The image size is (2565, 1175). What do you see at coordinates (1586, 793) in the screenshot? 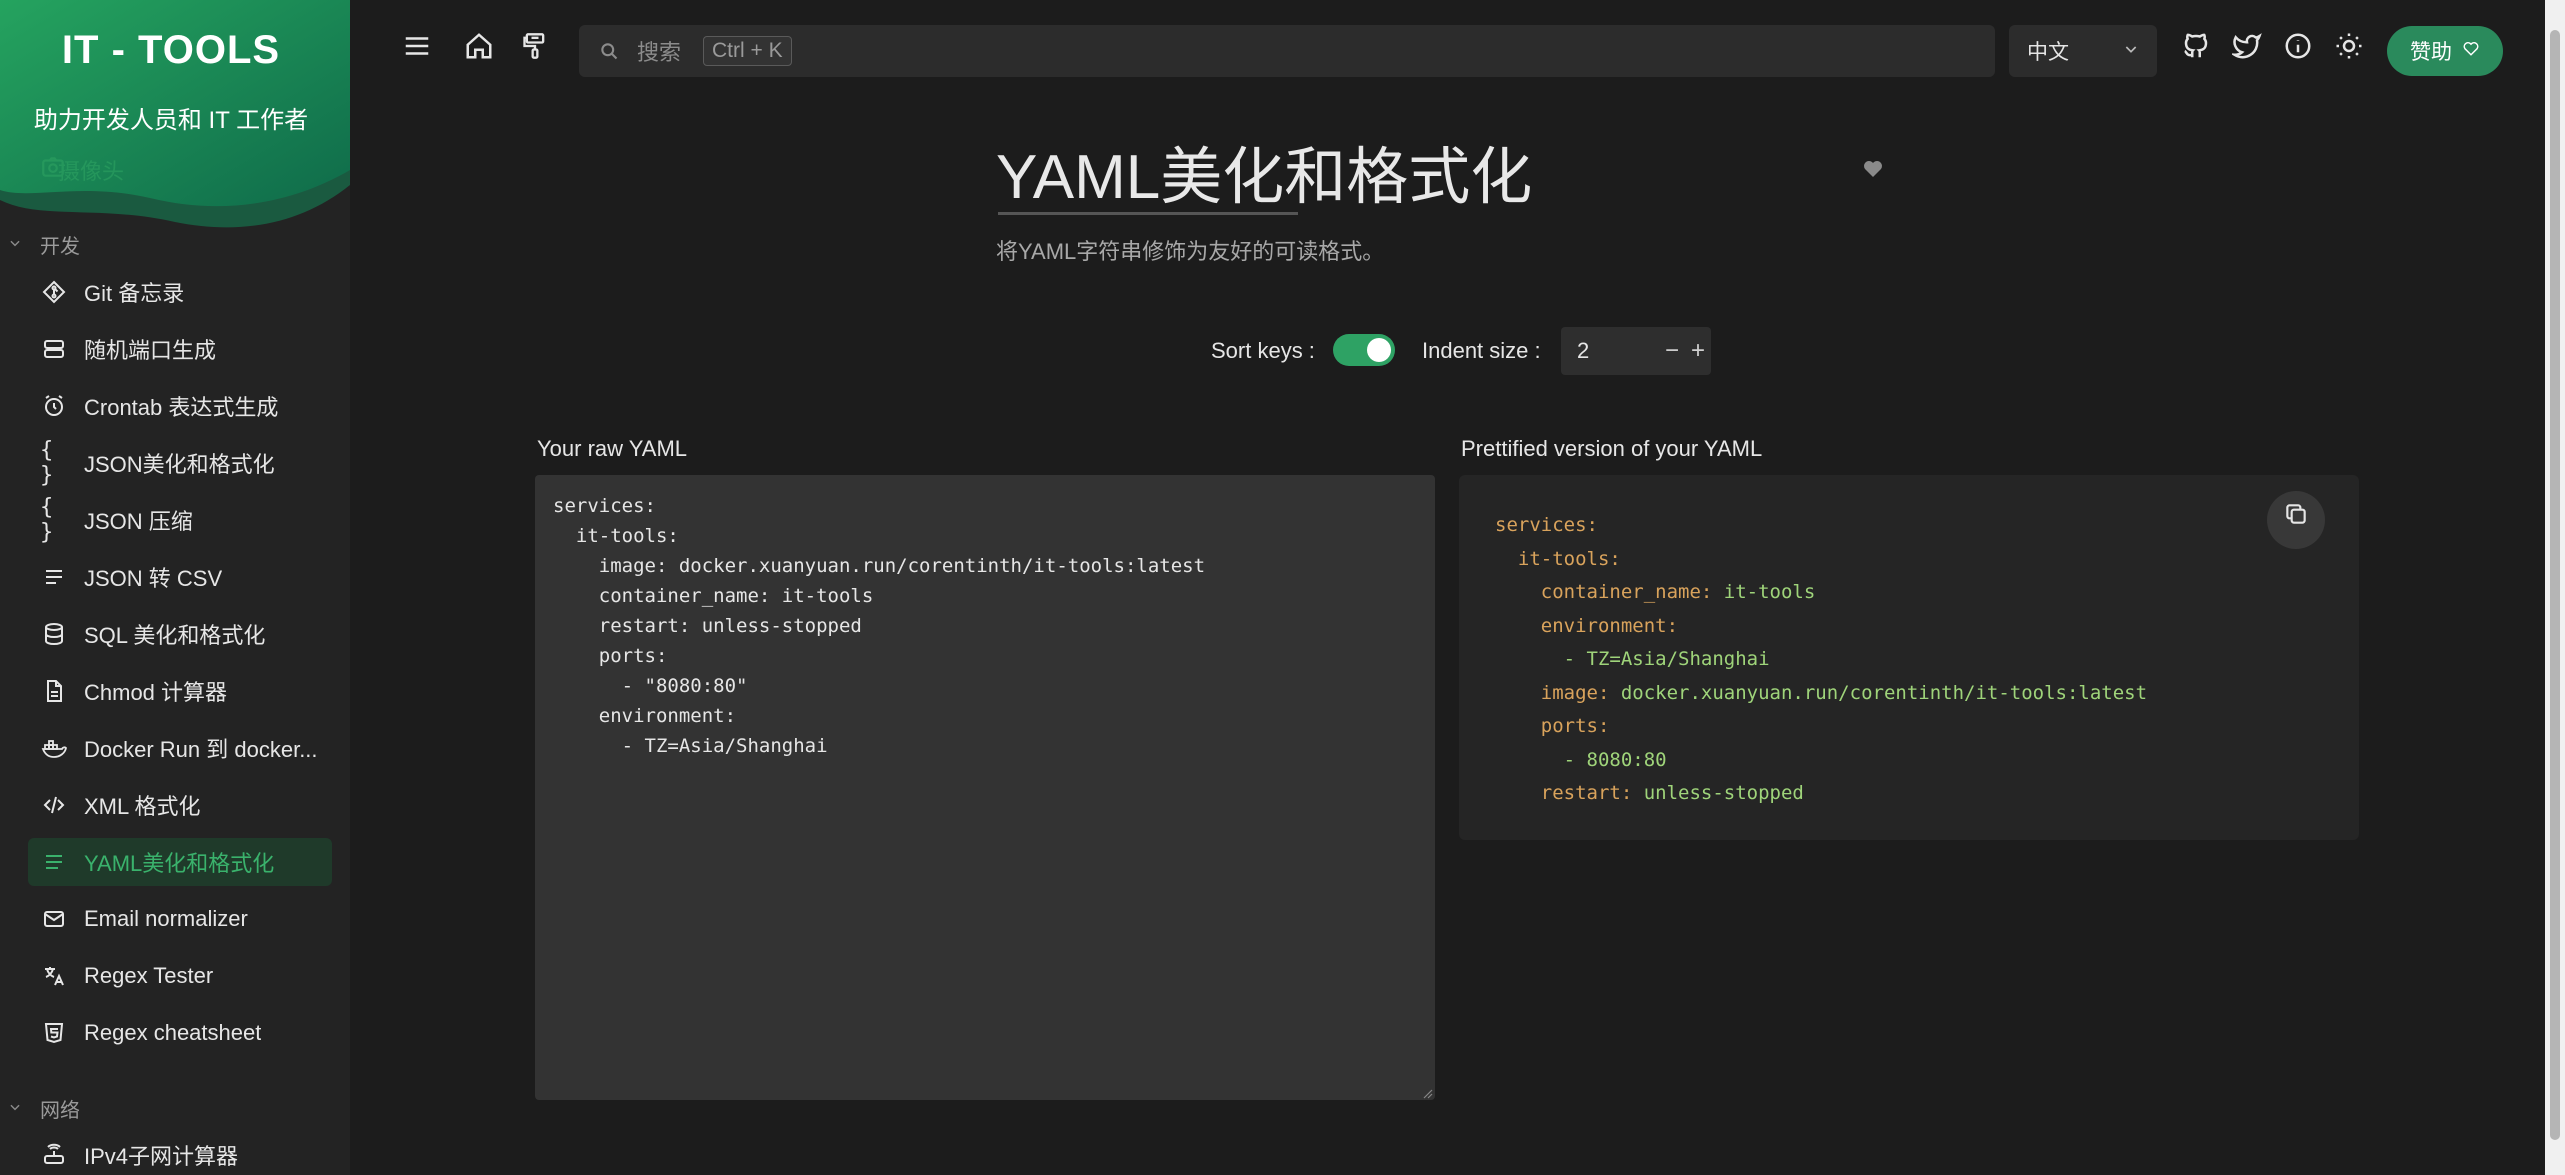
I see `yaml-key: restart:` at bounding box center [1586, 793].